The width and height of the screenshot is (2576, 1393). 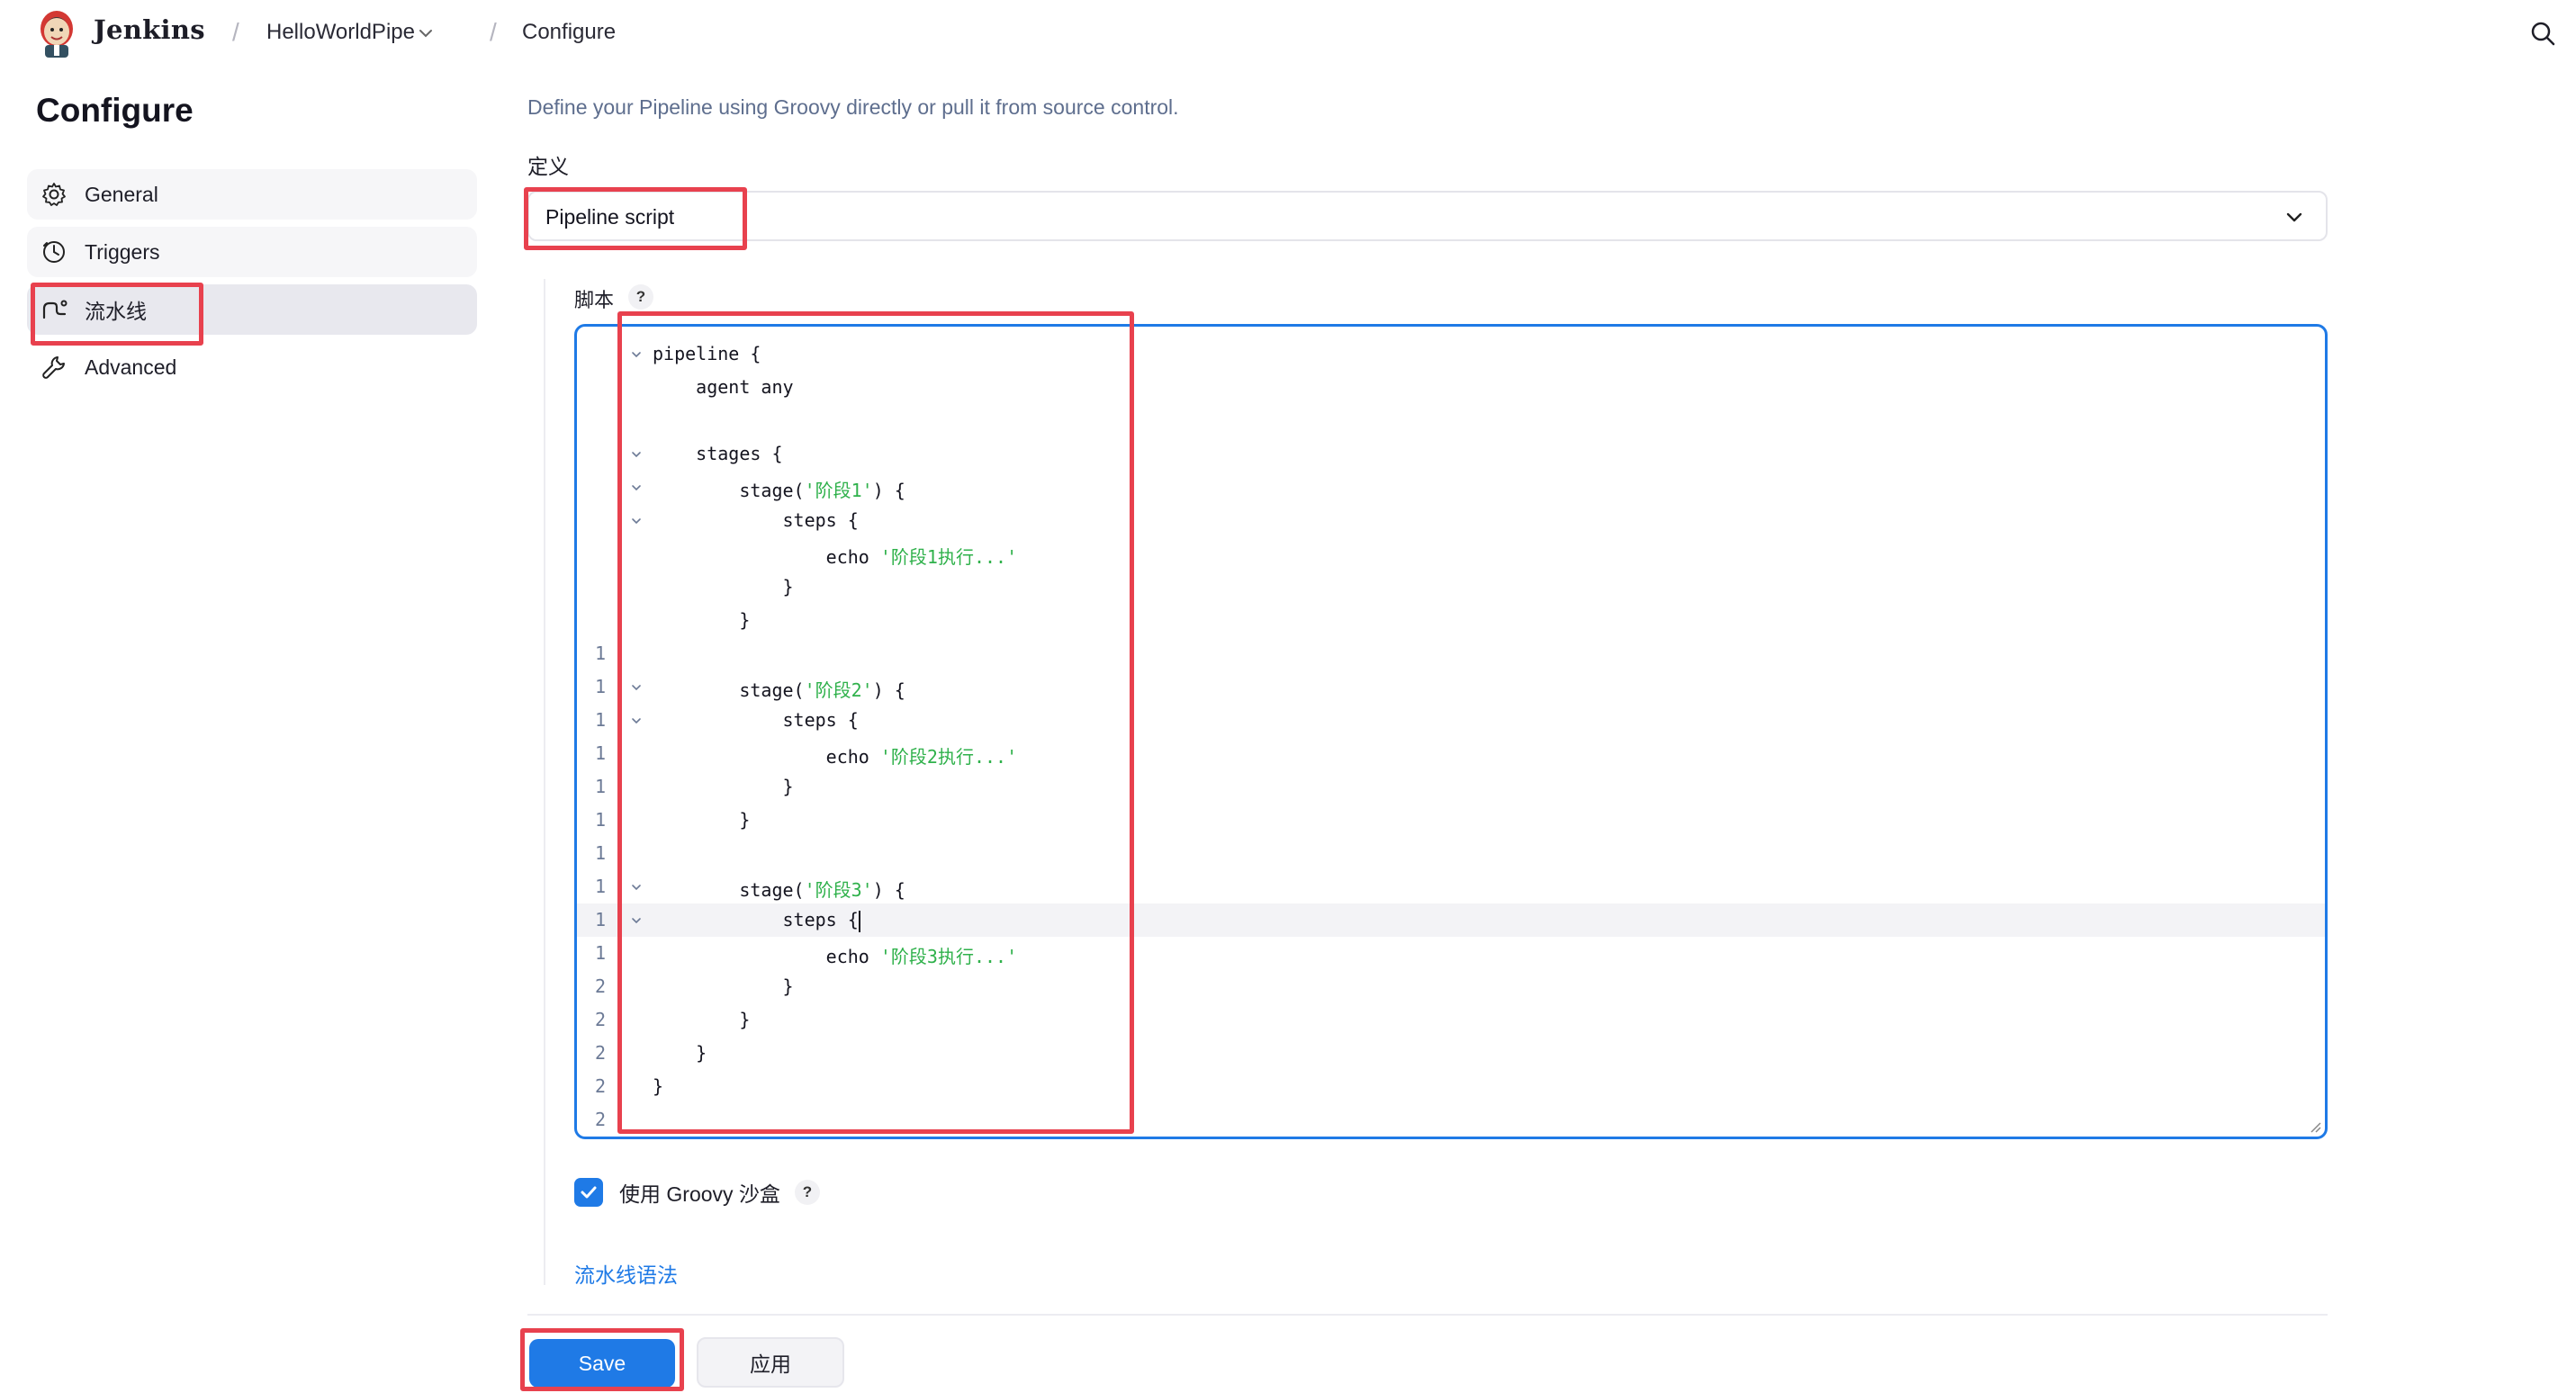 What do you see at coordinates (2542, 33) in the screenshot?
I see `search-icon` at bounding box center [2542, 33].